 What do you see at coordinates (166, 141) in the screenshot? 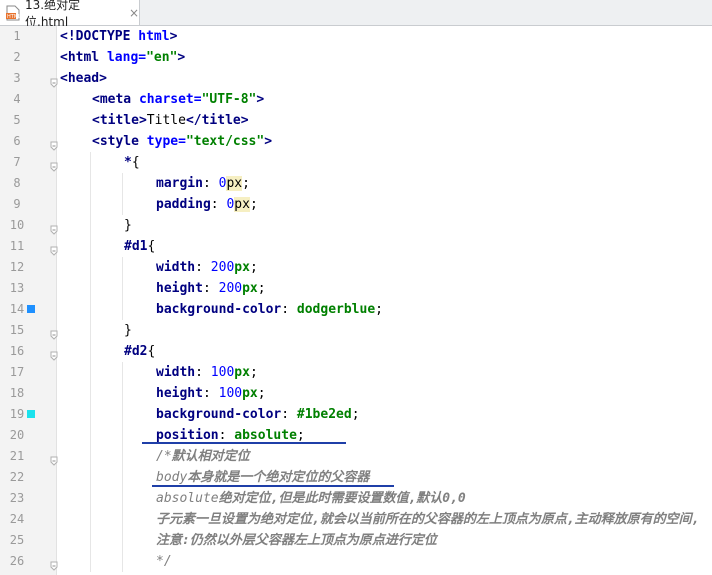
I see `code-token: type=` at bounding box center [166, 141].